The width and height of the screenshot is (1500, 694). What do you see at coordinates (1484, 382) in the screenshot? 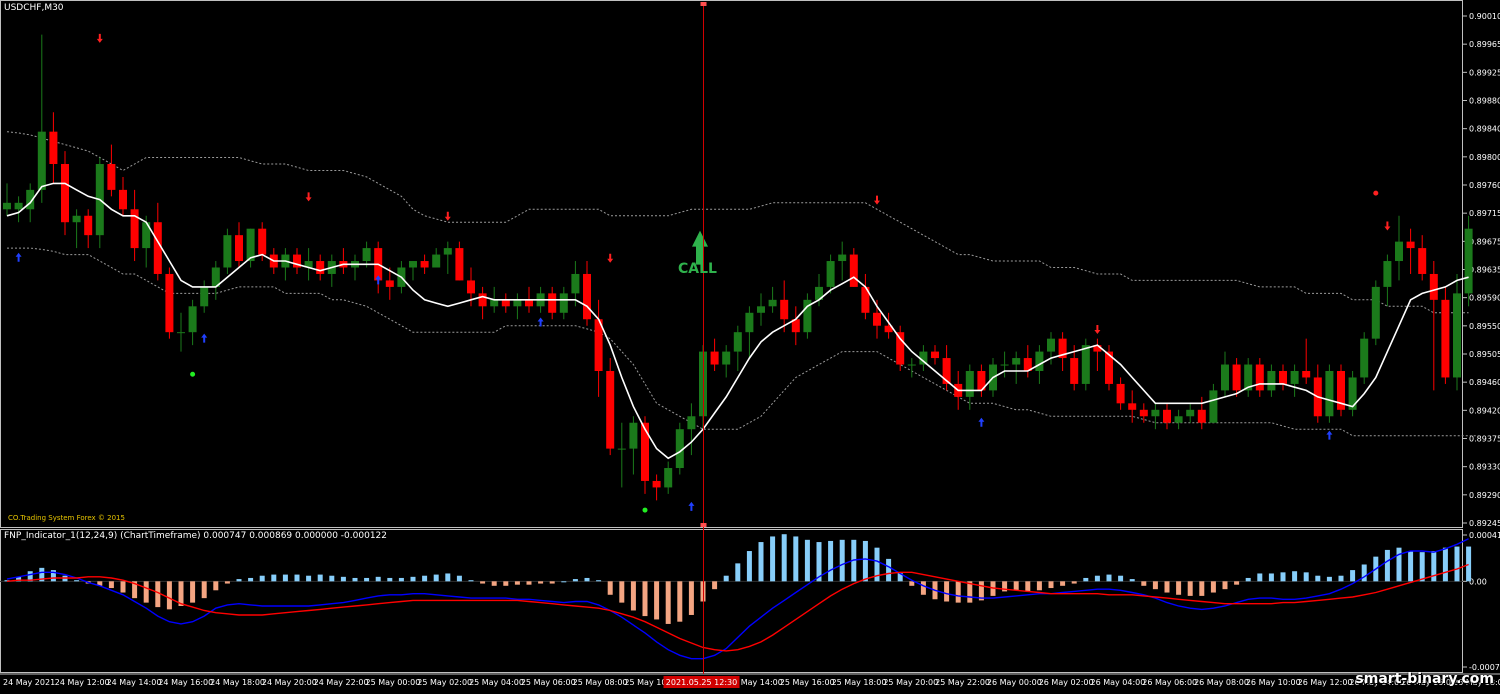
I see `price-tick-label: 0.89460` at bounding box center [1484, 382].